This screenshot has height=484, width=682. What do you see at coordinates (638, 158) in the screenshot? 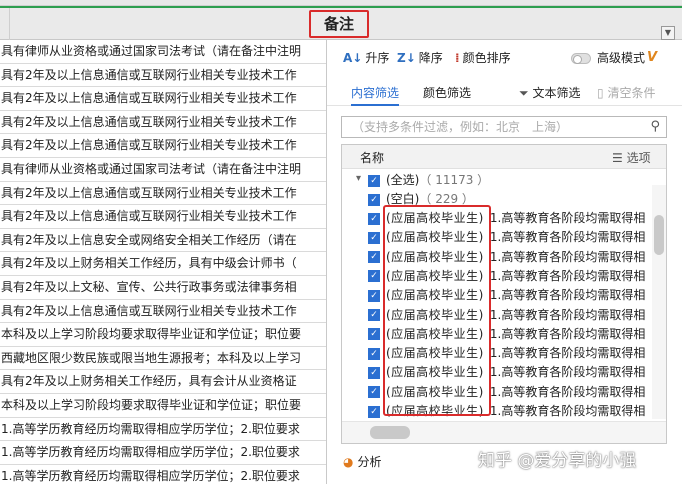
I see `options-label: 选项` at bounding box center [638, 158].